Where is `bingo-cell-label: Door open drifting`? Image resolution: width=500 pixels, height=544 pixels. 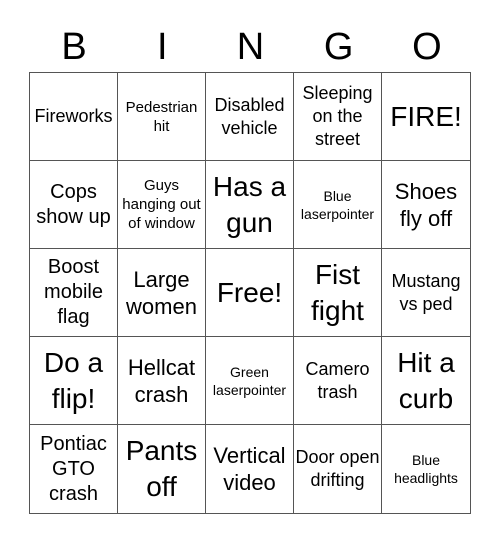 bingo-cell-label: Door open drifting is located at coordinates (337, 468).